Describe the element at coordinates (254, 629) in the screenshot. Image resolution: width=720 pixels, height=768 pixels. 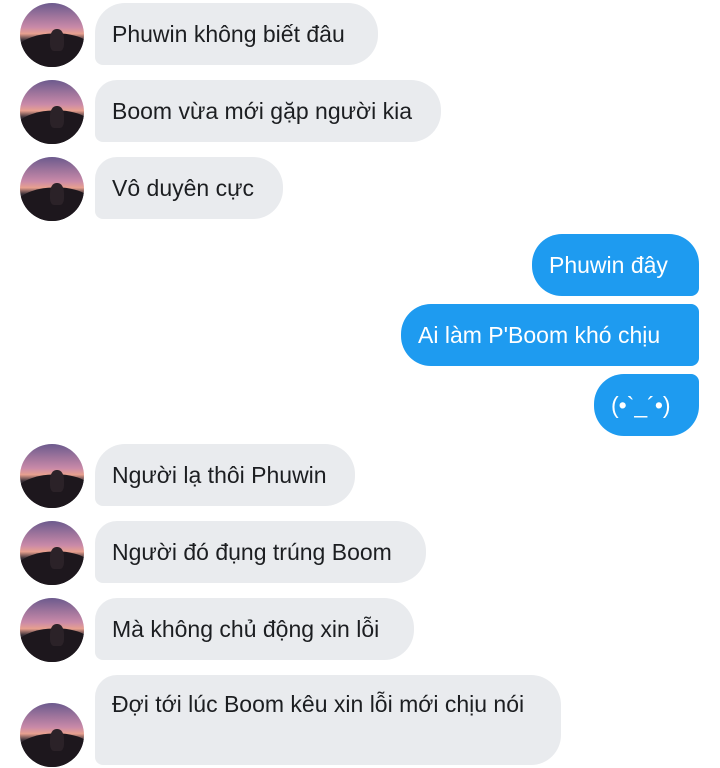
I see `incoming-message-bubble: Mà không chủ động xin lỗi` at that location.